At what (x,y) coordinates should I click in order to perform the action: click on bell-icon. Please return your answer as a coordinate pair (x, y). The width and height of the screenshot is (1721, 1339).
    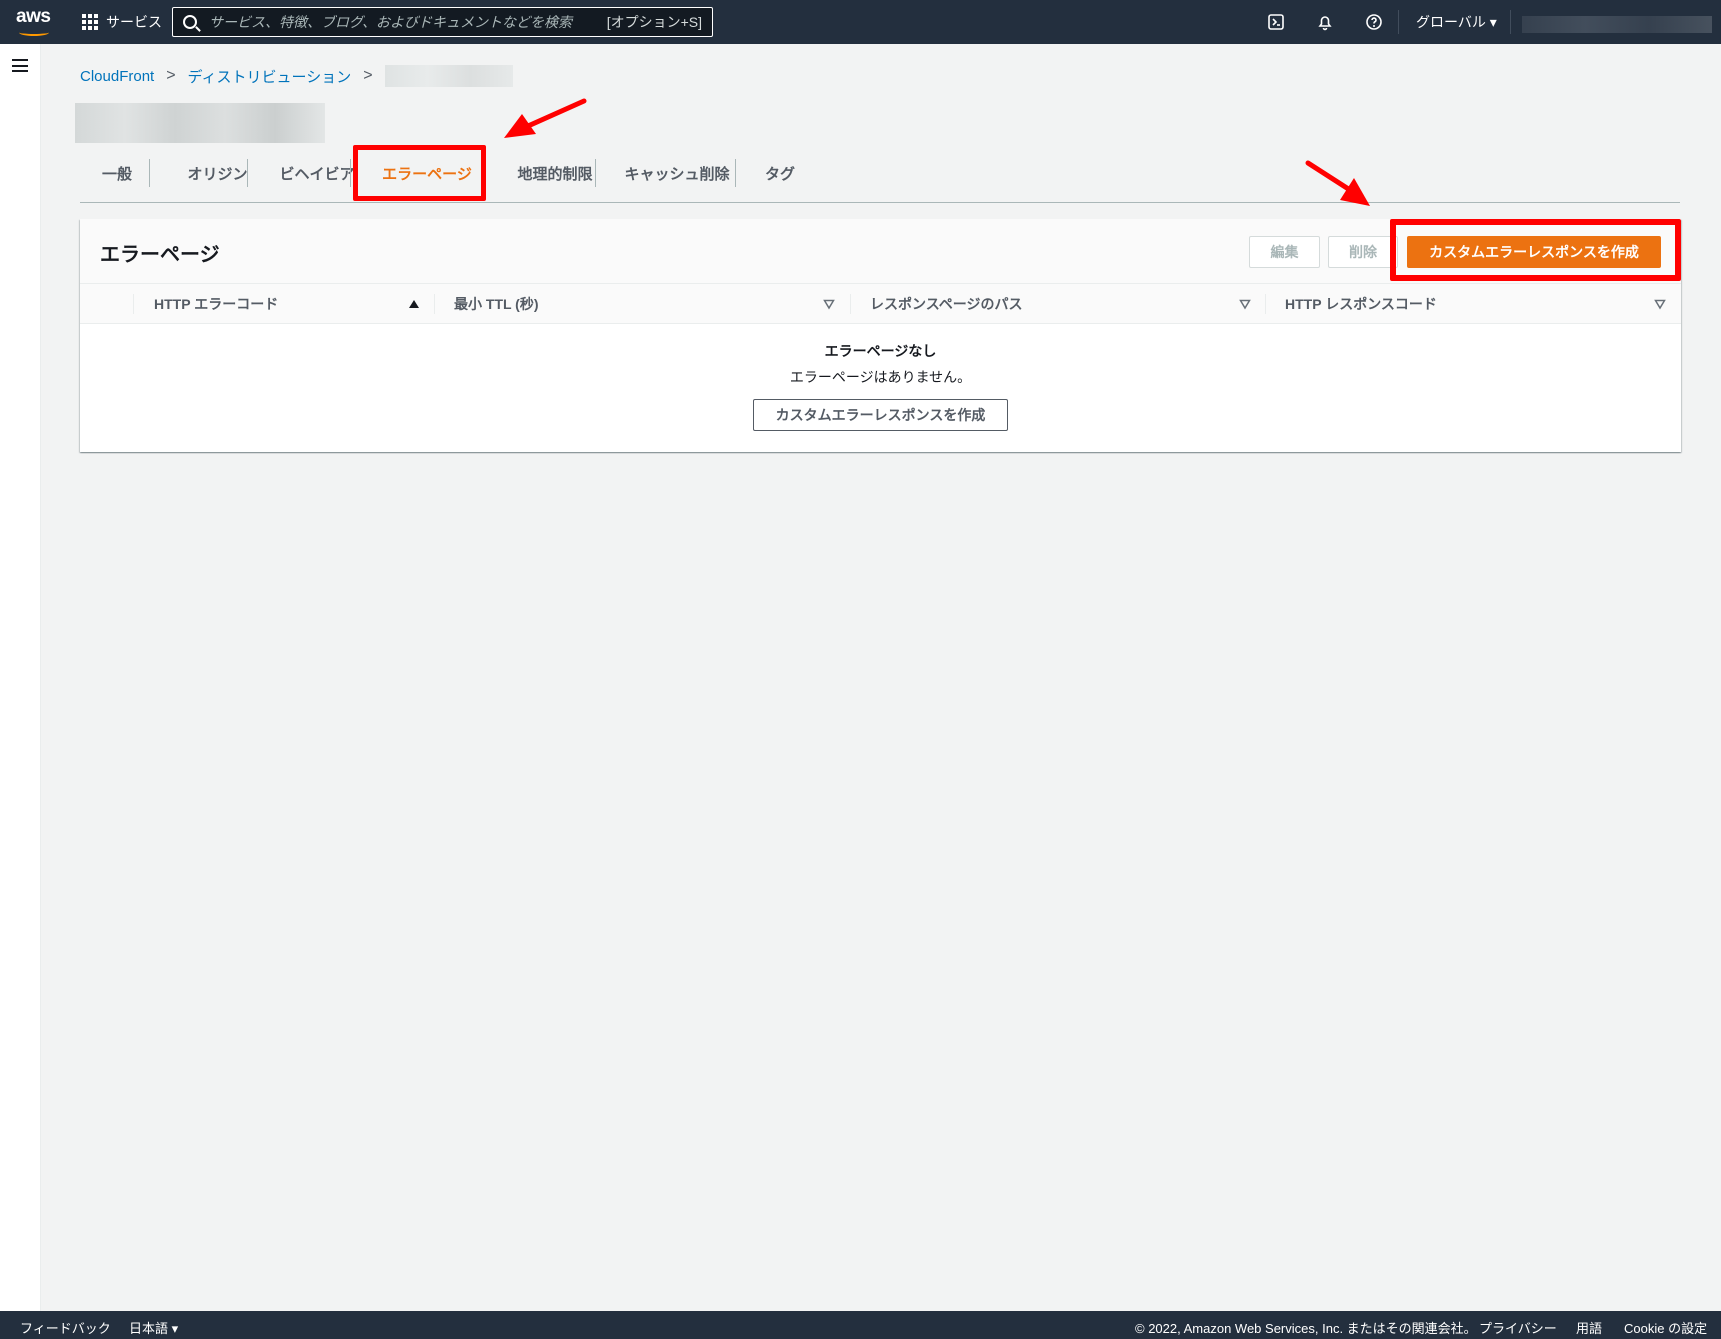
    Looking at the image, I should click on (1325, 22).